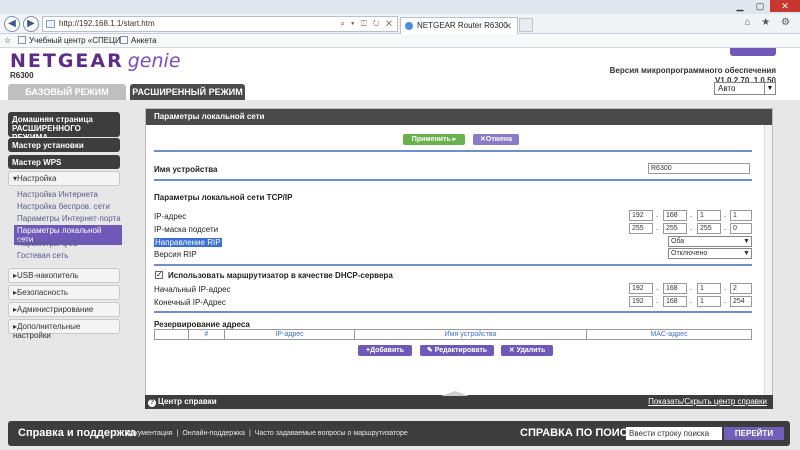 Image resolution: width=800 pixels, height=450 pixels. What do you see at coordinates (675, 215) in the screenshot?
I see `ip-octet-2: 168` at bounding box center [675, 215].